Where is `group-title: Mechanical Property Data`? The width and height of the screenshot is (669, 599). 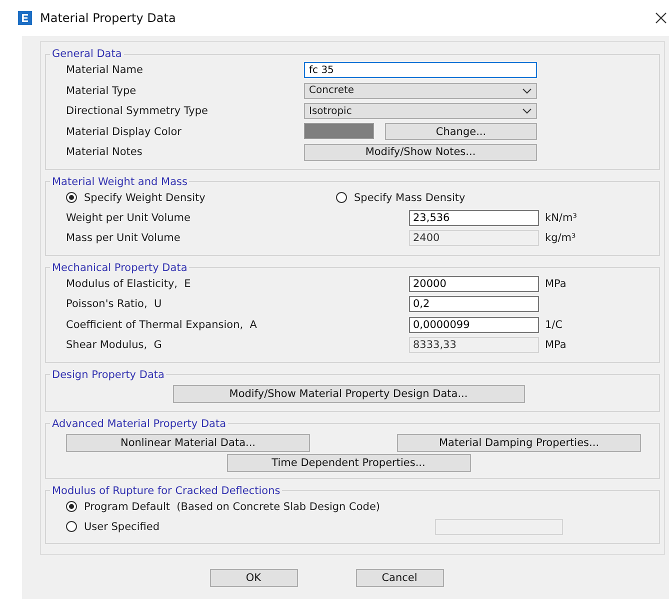
group-title: Mechanical Property Data is located at coordinates (119, 268).